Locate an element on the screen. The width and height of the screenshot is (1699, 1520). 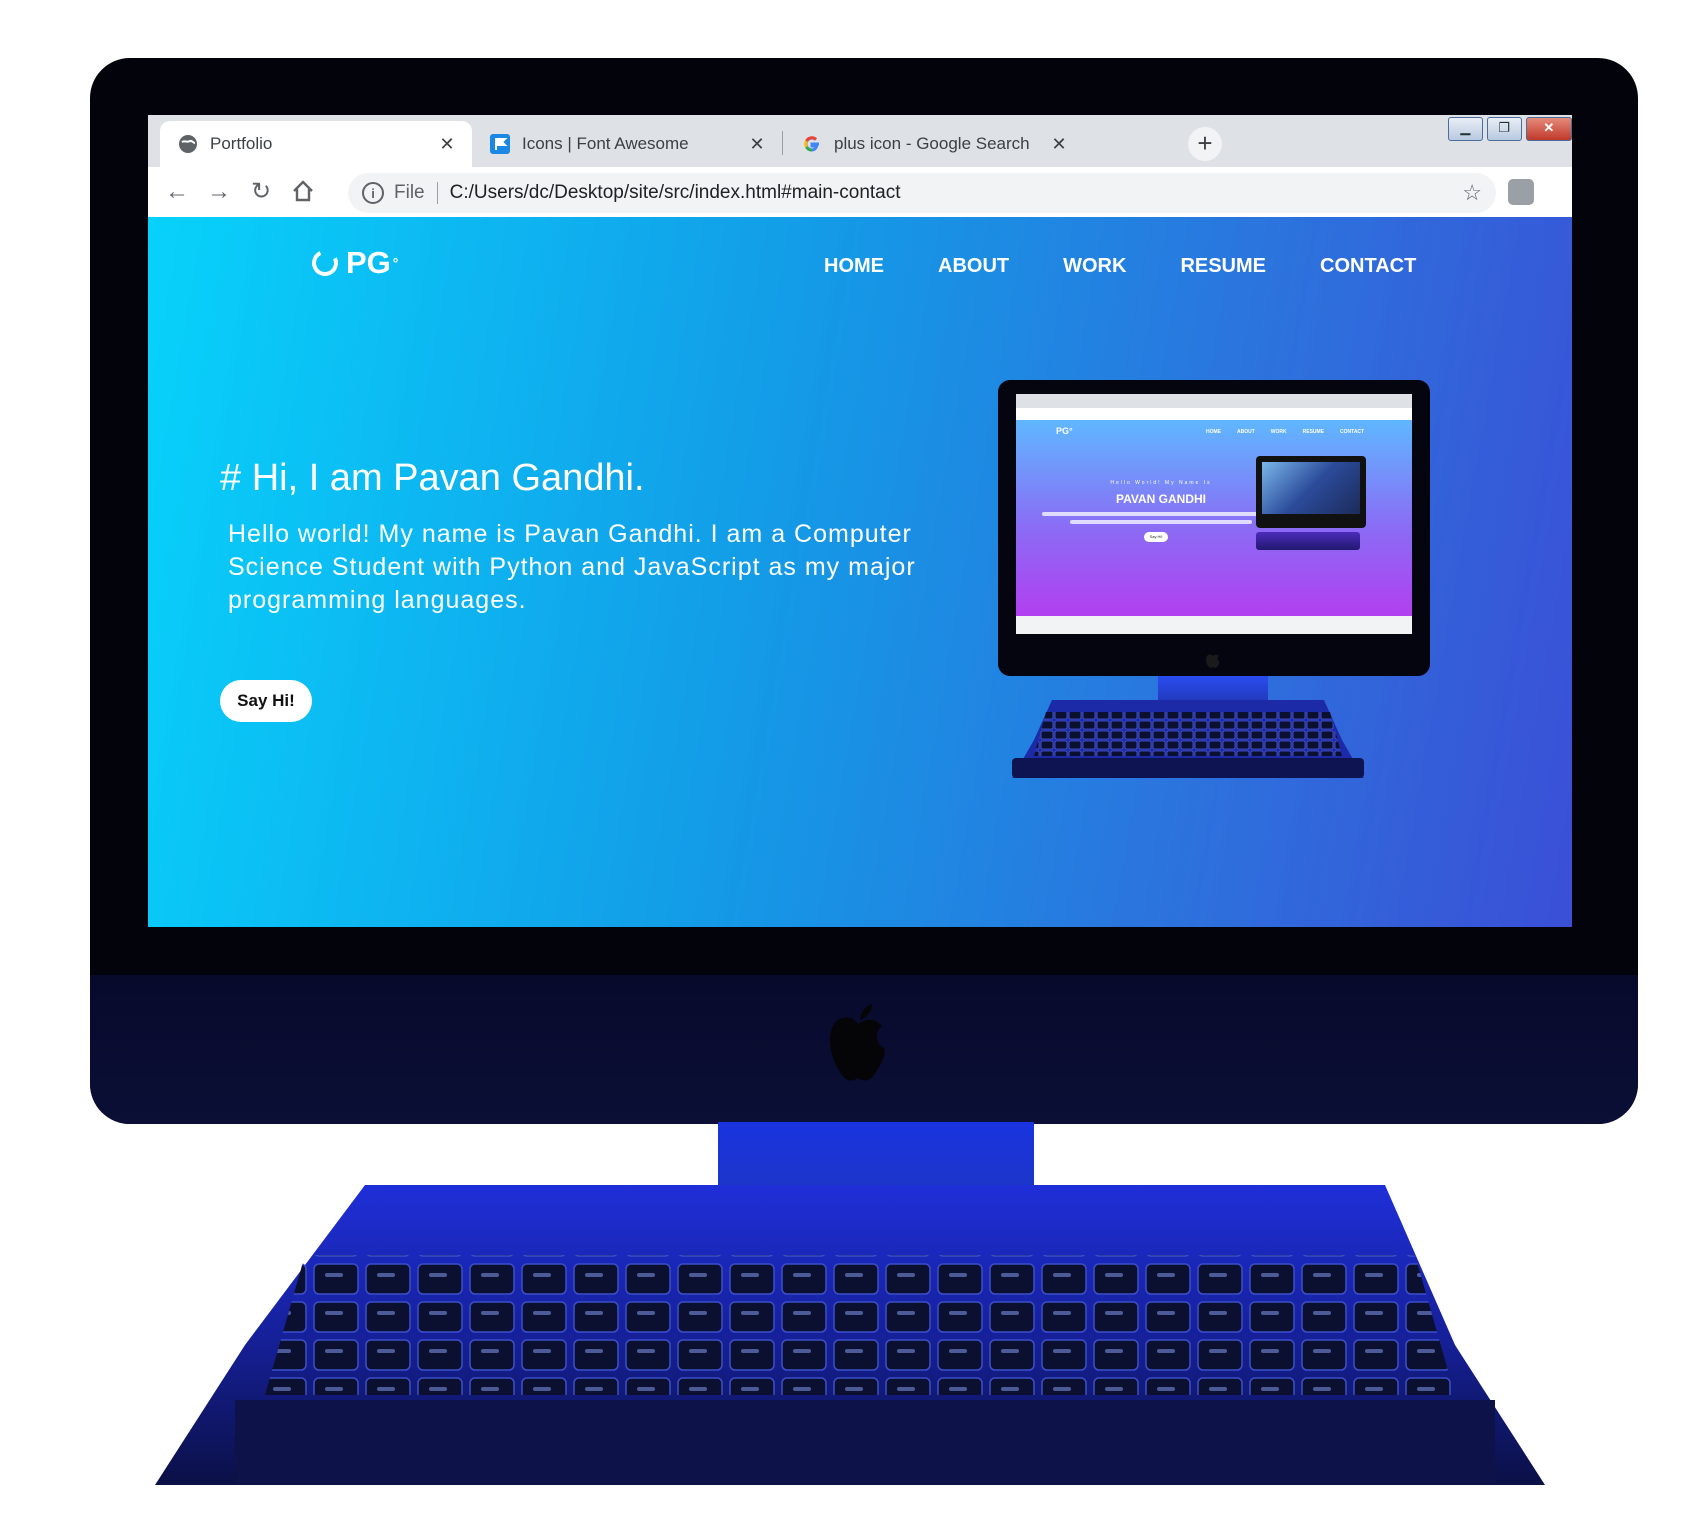
mini-nav: HOME ABOUT WORK RESUME CONTACT is located at coordinates (1285, 432).